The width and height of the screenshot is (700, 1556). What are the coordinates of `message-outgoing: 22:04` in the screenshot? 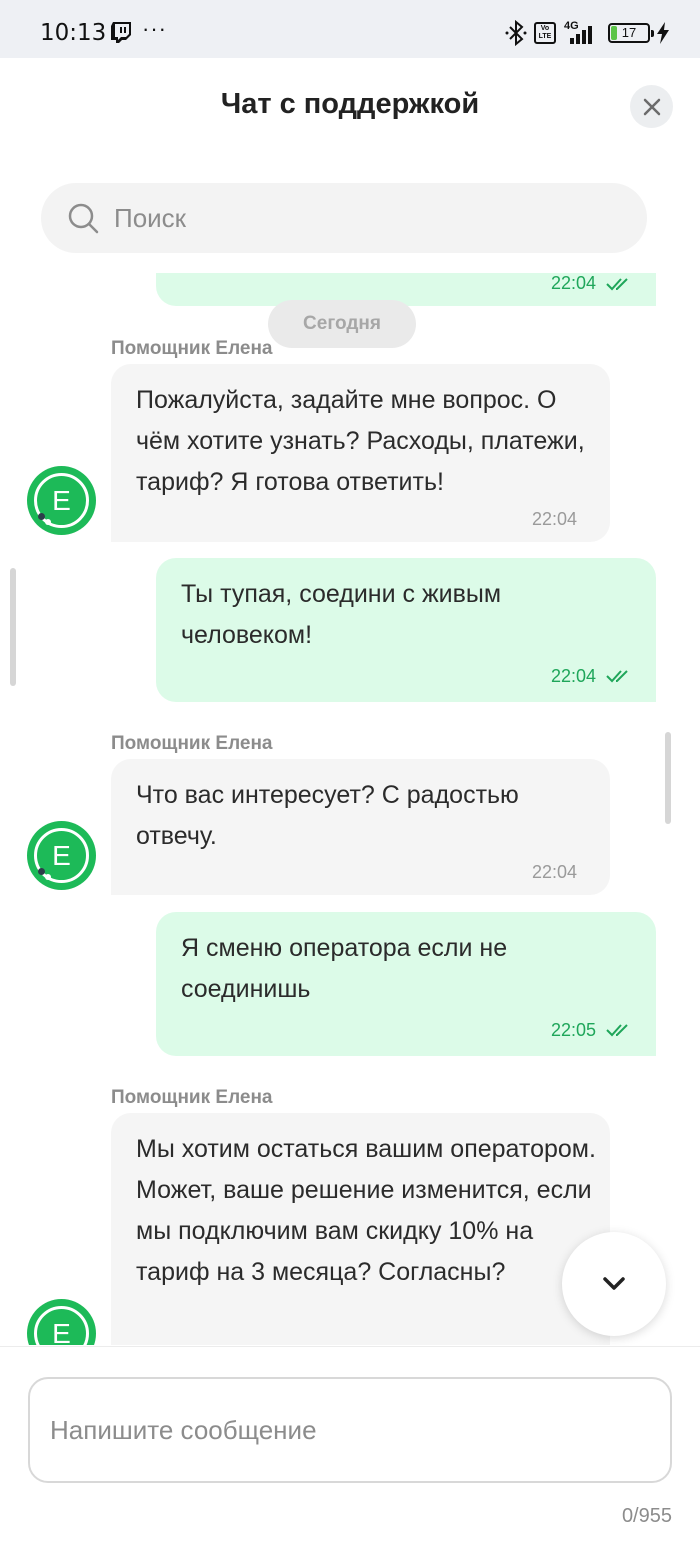 It's located at (406, 289).